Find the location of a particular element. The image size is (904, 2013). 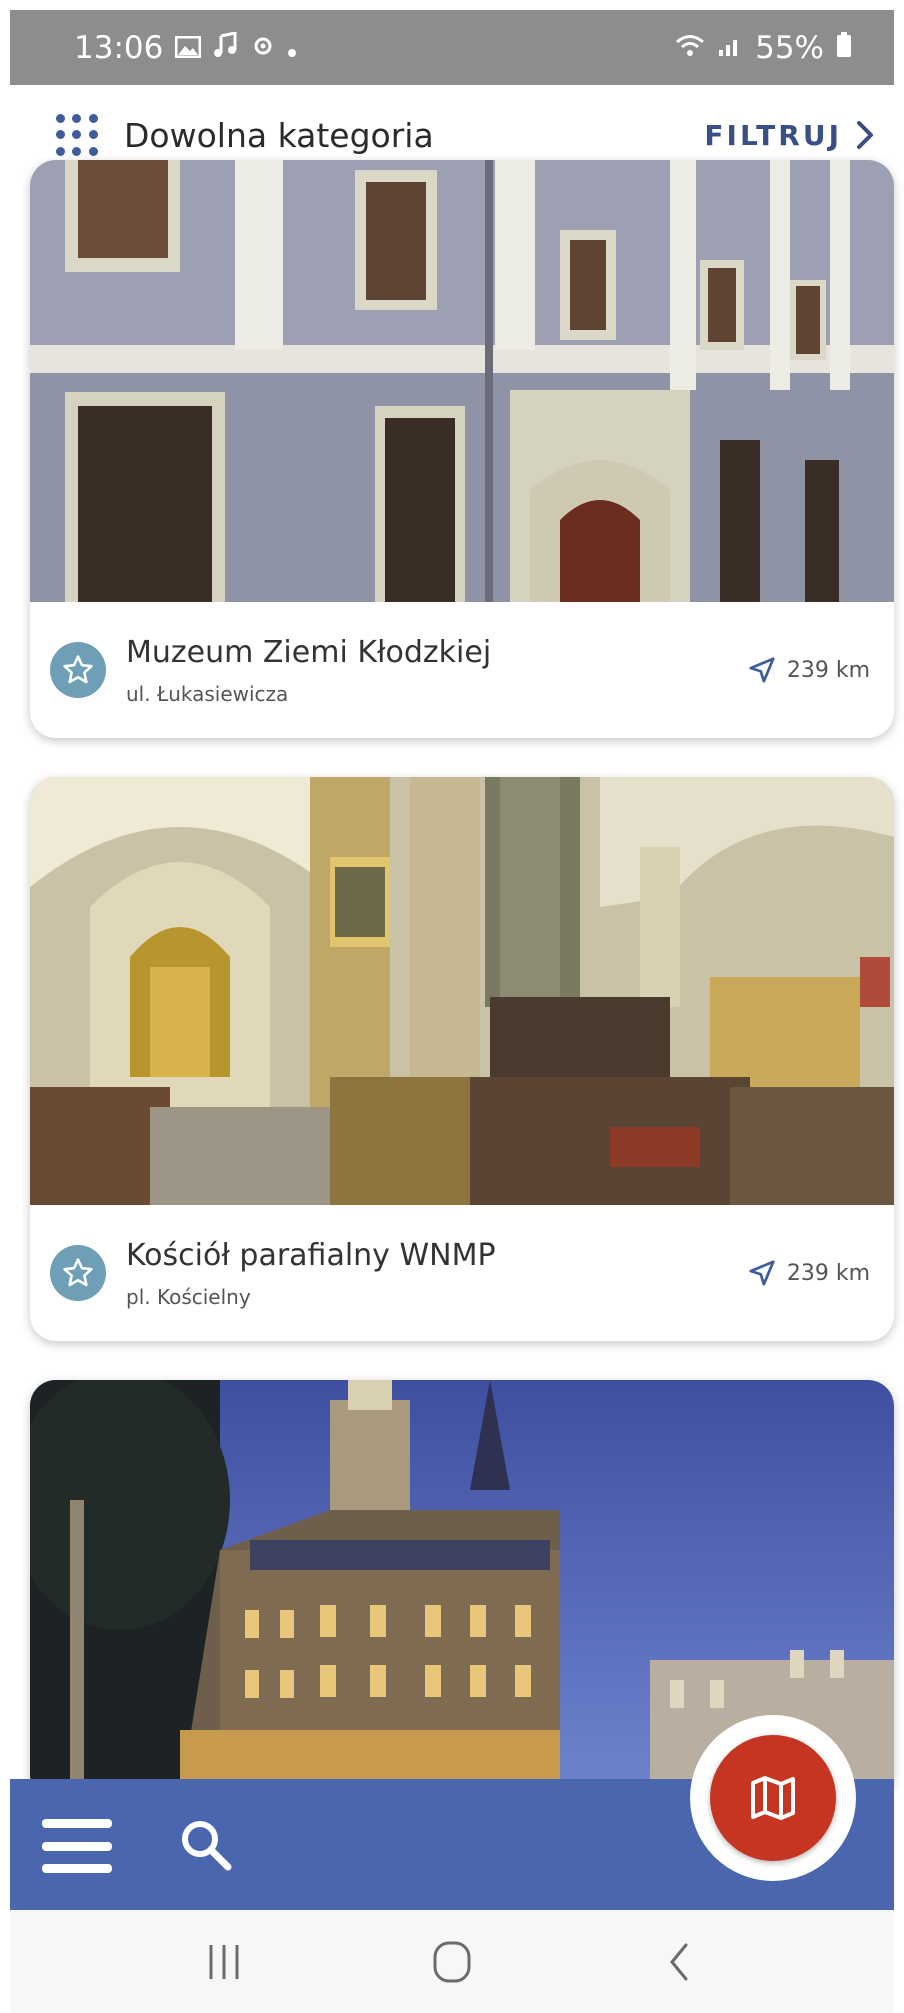

map-button is located at coordinates (773, 1798).